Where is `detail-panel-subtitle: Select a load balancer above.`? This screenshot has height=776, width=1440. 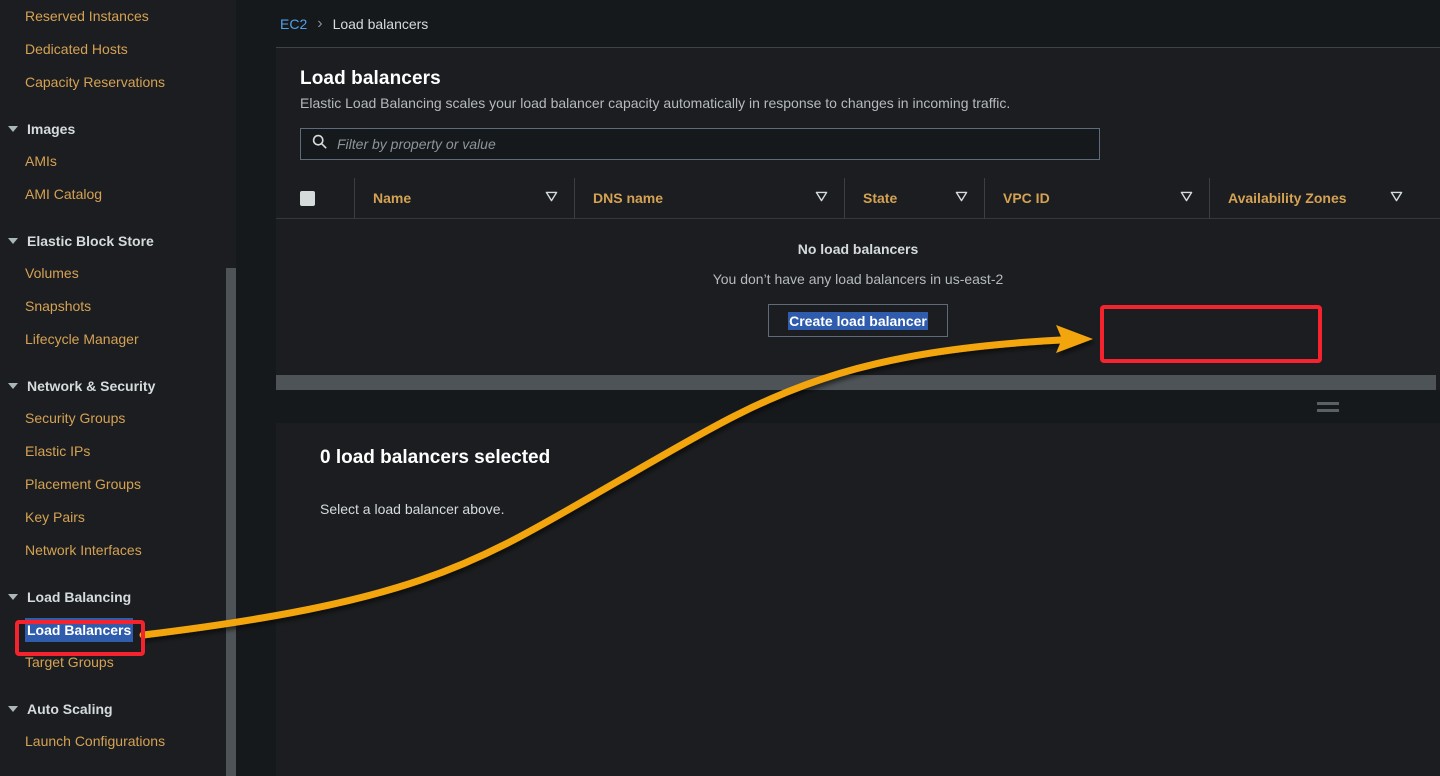 detail-panel-subtitle: Select a load balancer above. is located at coordinates (412, 509).